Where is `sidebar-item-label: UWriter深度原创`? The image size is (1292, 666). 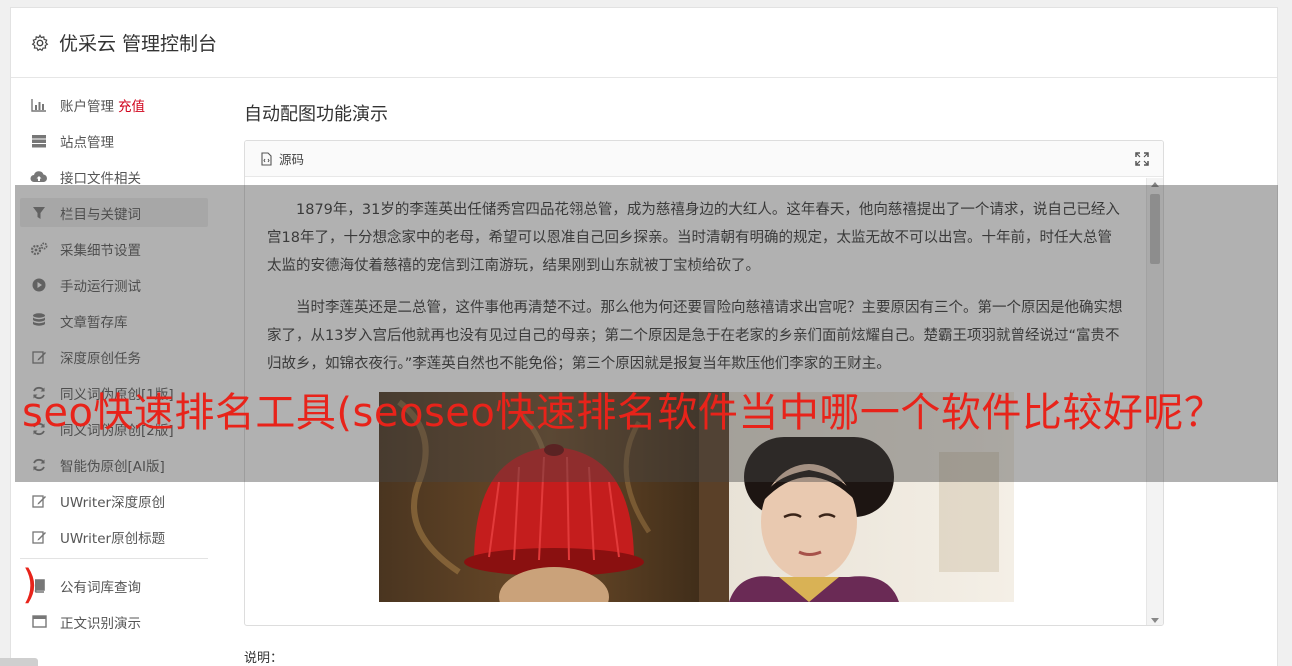 sidebar-item-label: UWriter深度原创 is located at coordinates (113, 502).